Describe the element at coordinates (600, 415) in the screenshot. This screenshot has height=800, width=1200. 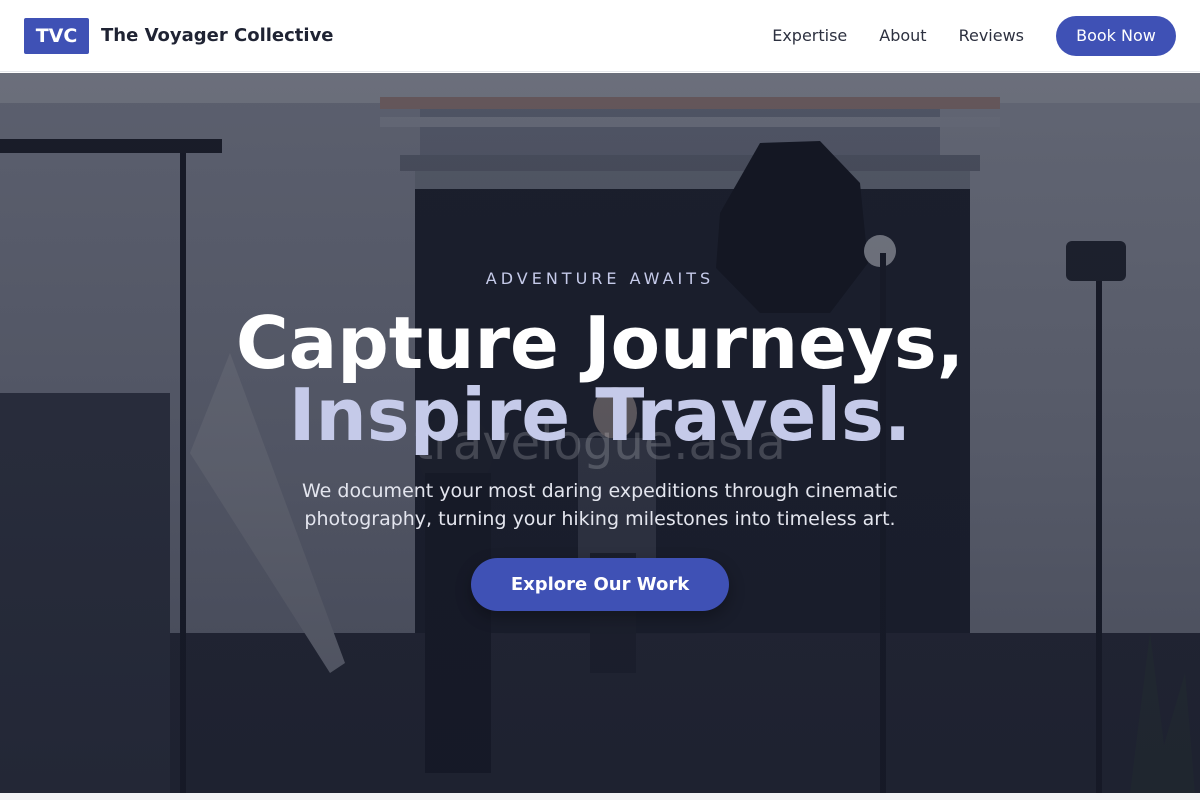
I see `hero-headline-line2: Inspire Travels.` at that location.